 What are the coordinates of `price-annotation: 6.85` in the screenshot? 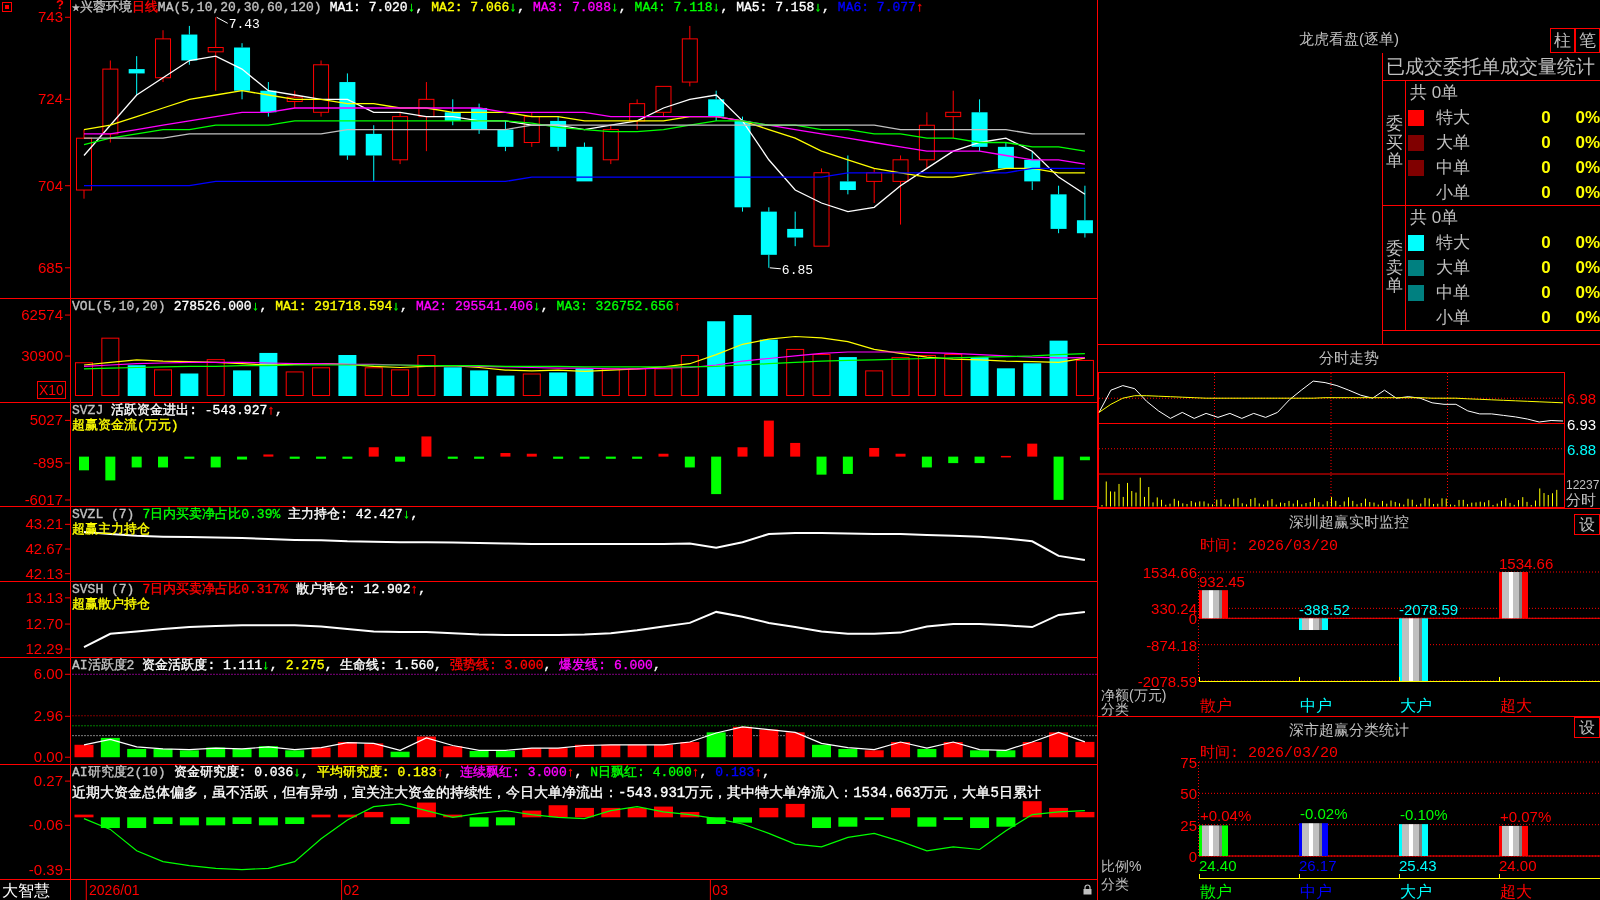 It's located at (797, 270).